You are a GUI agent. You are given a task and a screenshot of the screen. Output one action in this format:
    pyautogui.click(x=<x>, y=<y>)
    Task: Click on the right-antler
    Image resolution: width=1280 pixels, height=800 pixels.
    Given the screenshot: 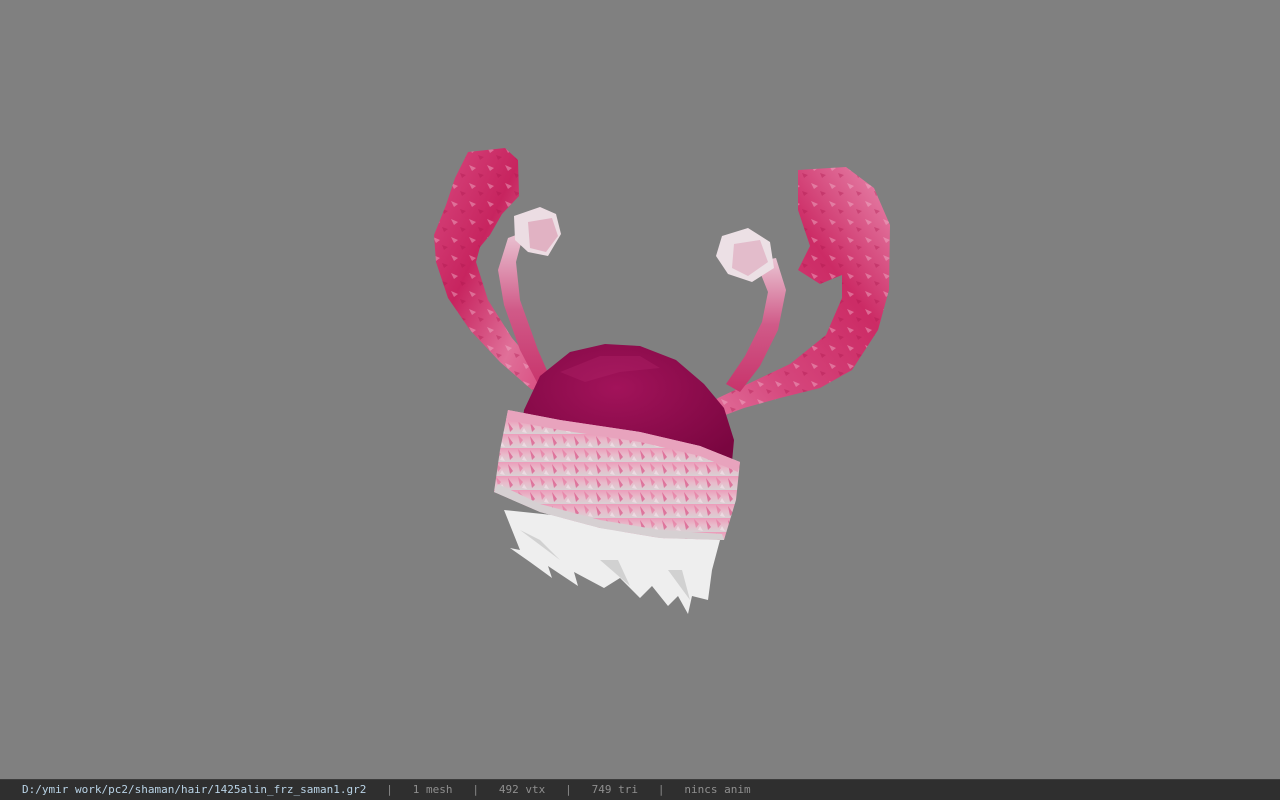 What is the action you would take?
    pyautogui.click(x=788, y=295)
    